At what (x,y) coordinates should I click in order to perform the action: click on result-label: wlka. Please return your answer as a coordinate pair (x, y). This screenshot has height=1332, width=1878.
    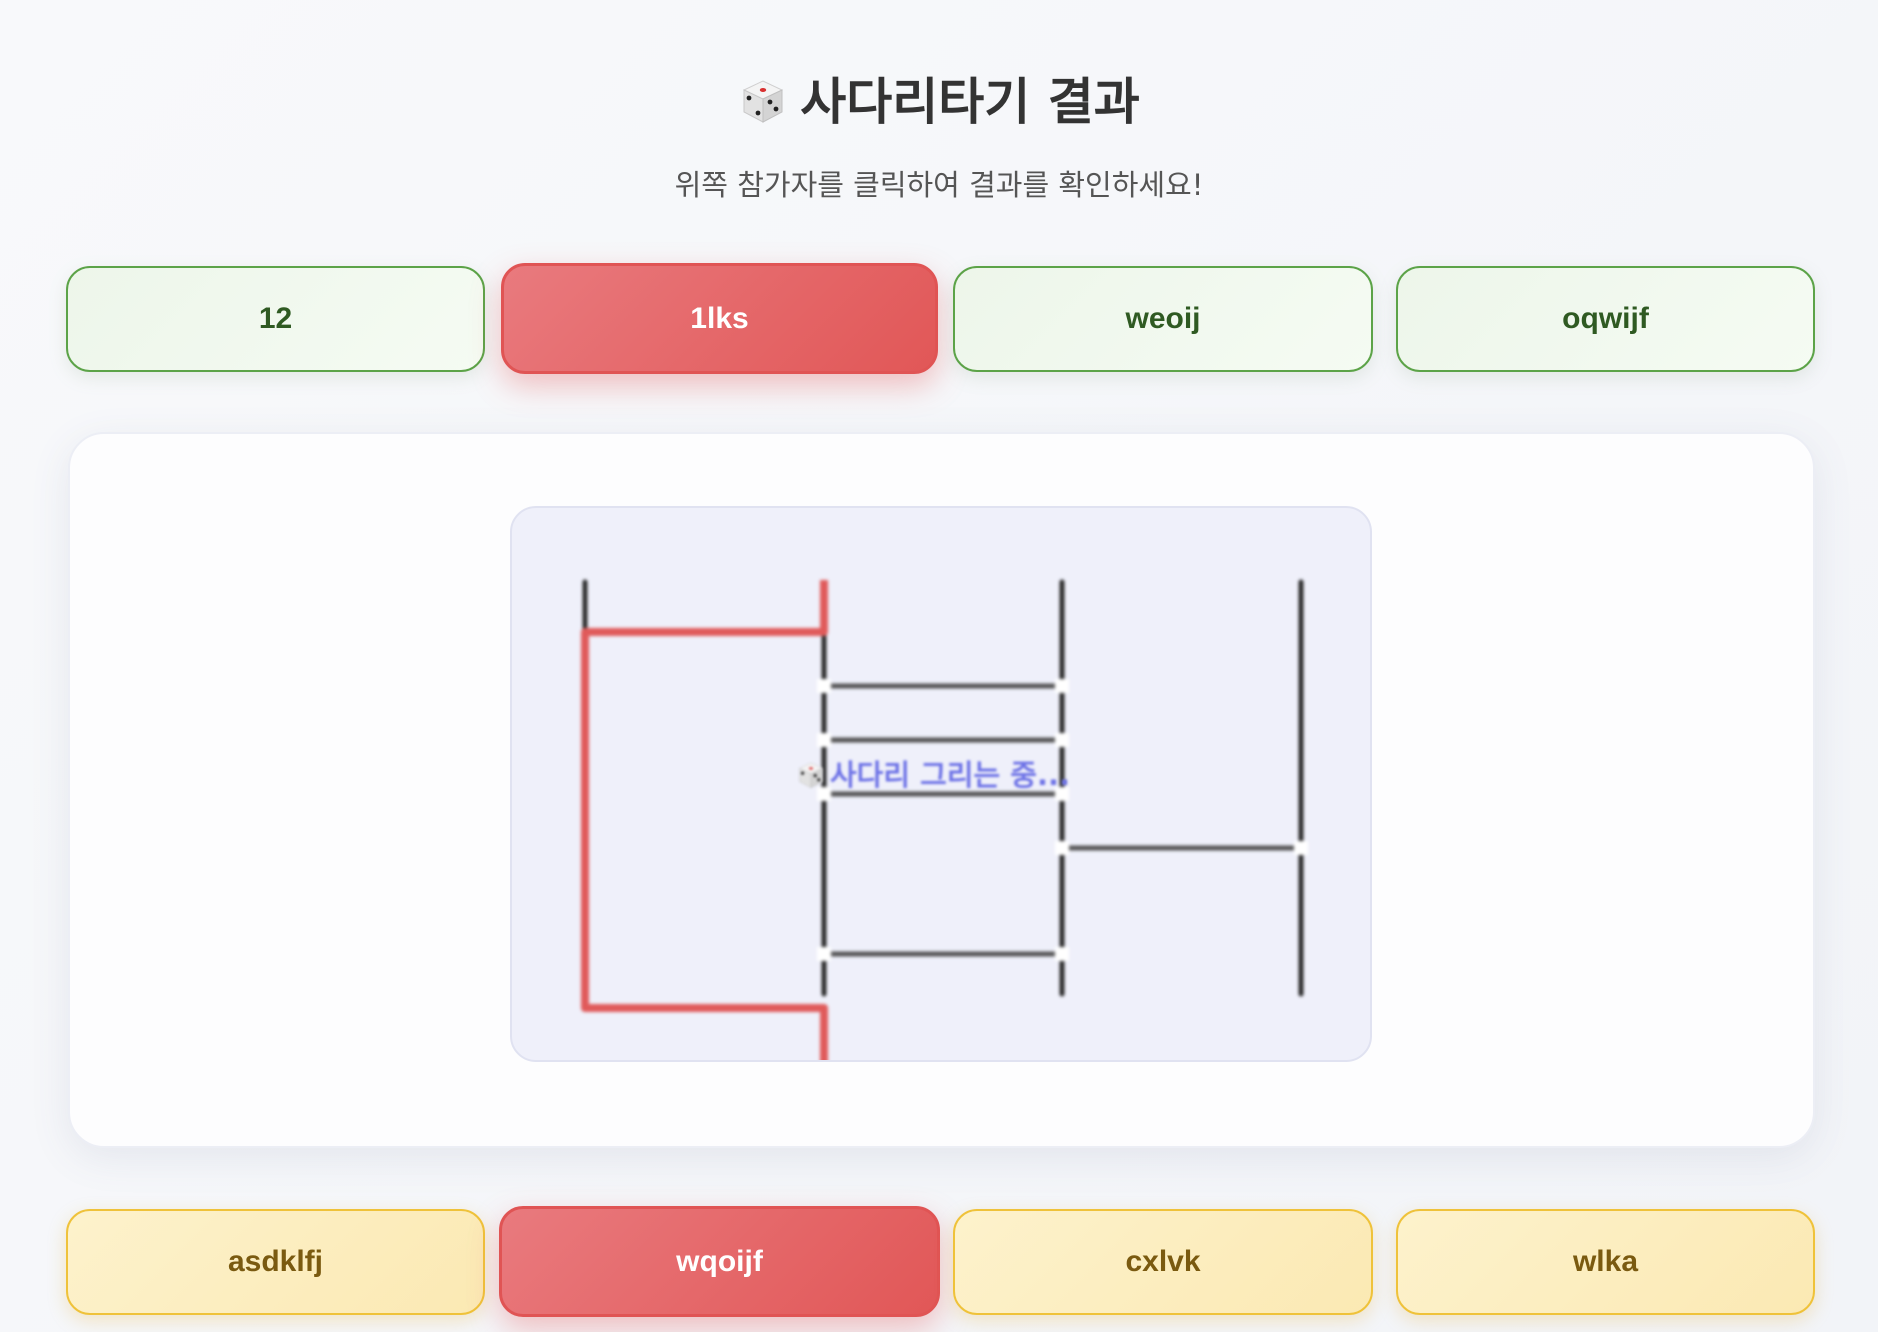
    Looking at the image, I should click on (1605, 1261).